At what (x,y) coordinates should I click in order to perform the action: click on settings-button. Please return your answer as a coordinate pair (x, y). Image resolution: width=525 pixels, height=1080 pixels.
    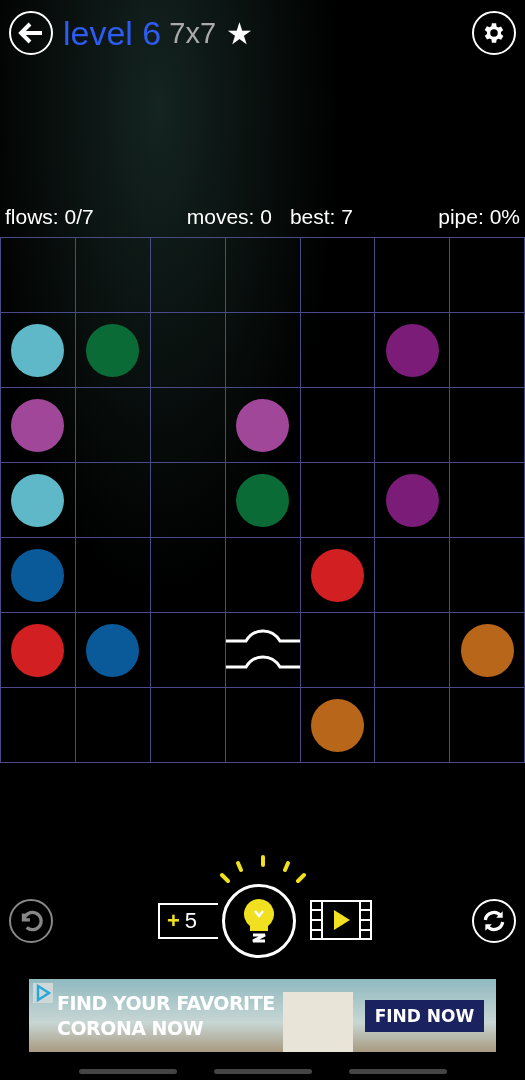
    Looking at the image, I should click on (494, 33).